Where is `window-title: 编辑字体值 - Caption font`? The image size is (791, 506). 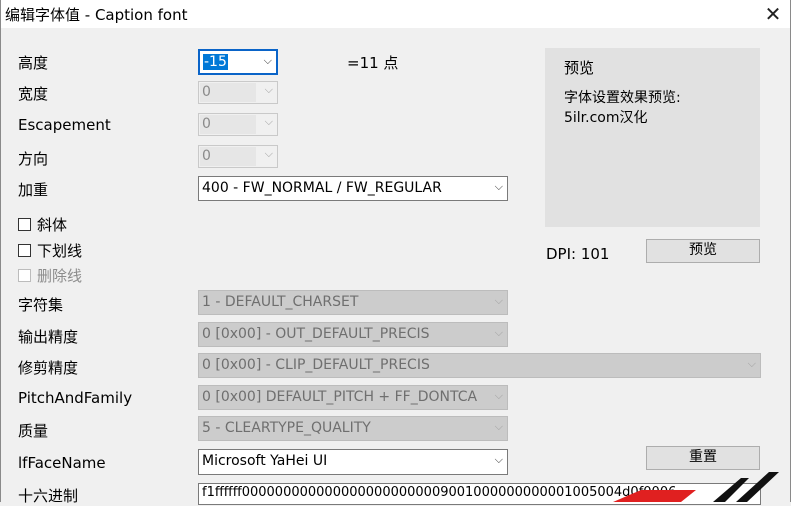
window-title: 编辑字体值 - Caption font is located at coordinates (96, 15).